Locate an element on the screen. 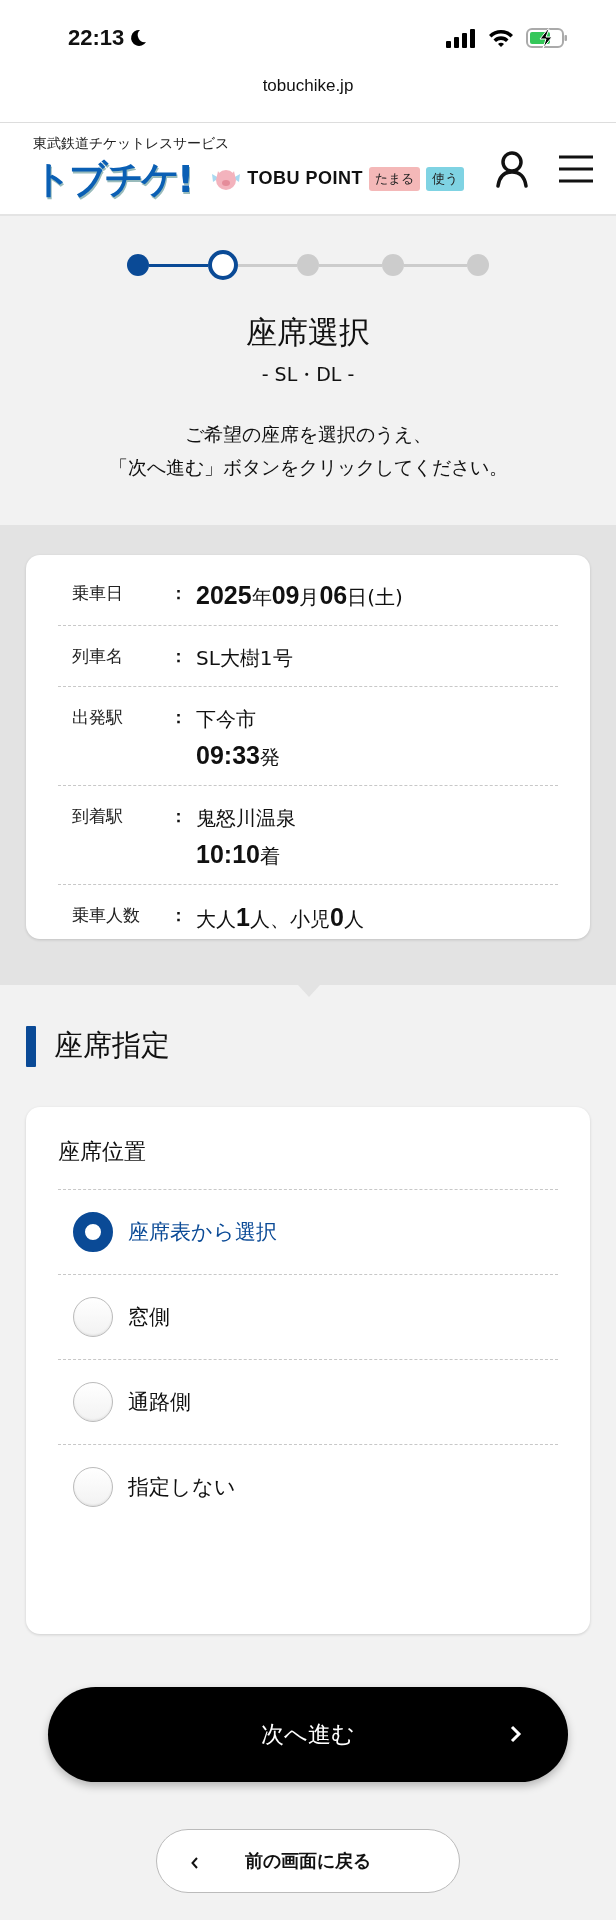  chevron-left-icon is located at coordinates (195, 1863).